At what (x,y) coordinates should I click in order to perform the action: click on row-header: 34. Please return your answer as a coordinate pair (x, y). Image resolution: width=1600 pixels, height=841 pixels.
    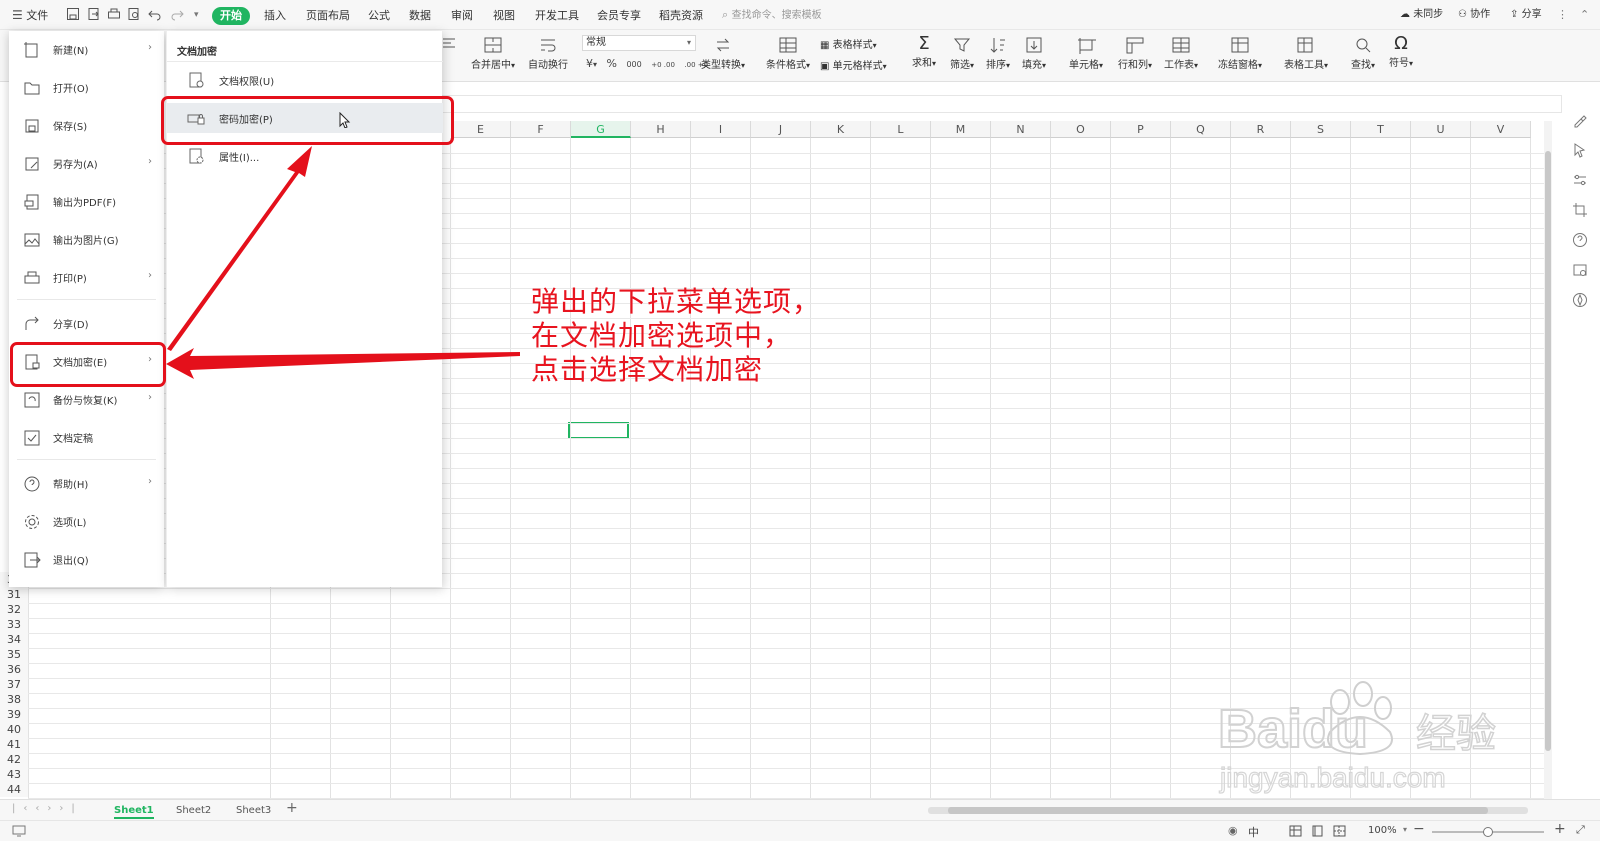
    Looking at the image, I should click on (14, 639).